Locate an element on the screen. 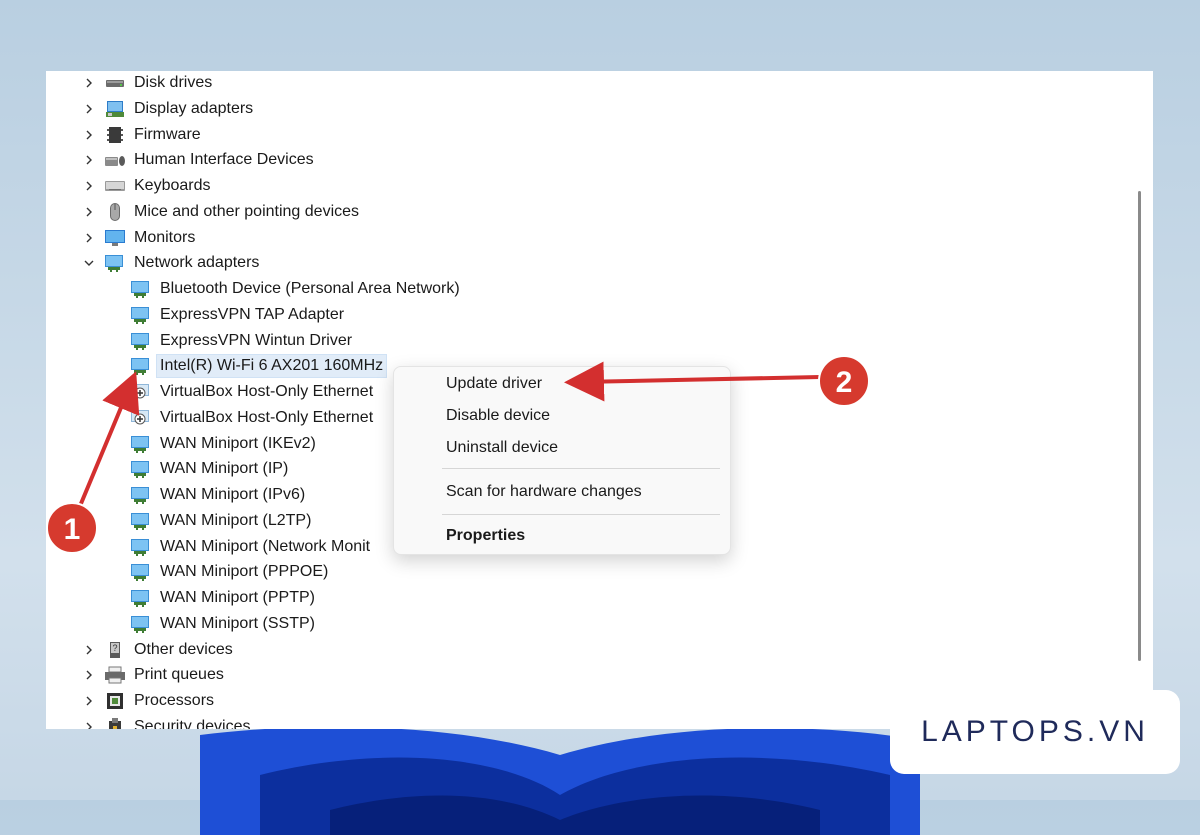  menu-item-disable-device: Disable device is located at coordinates (498, 416).